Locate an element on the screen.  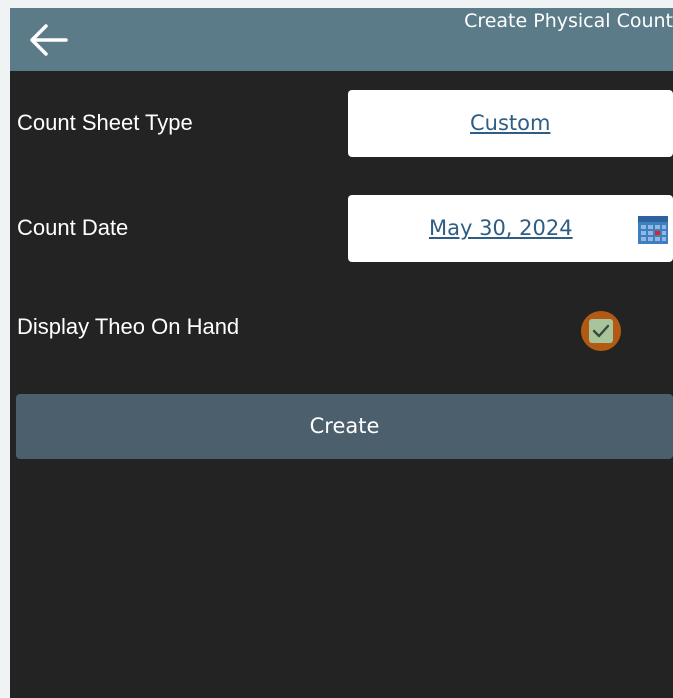
calendar-icon is located at coordinates (653, 230).